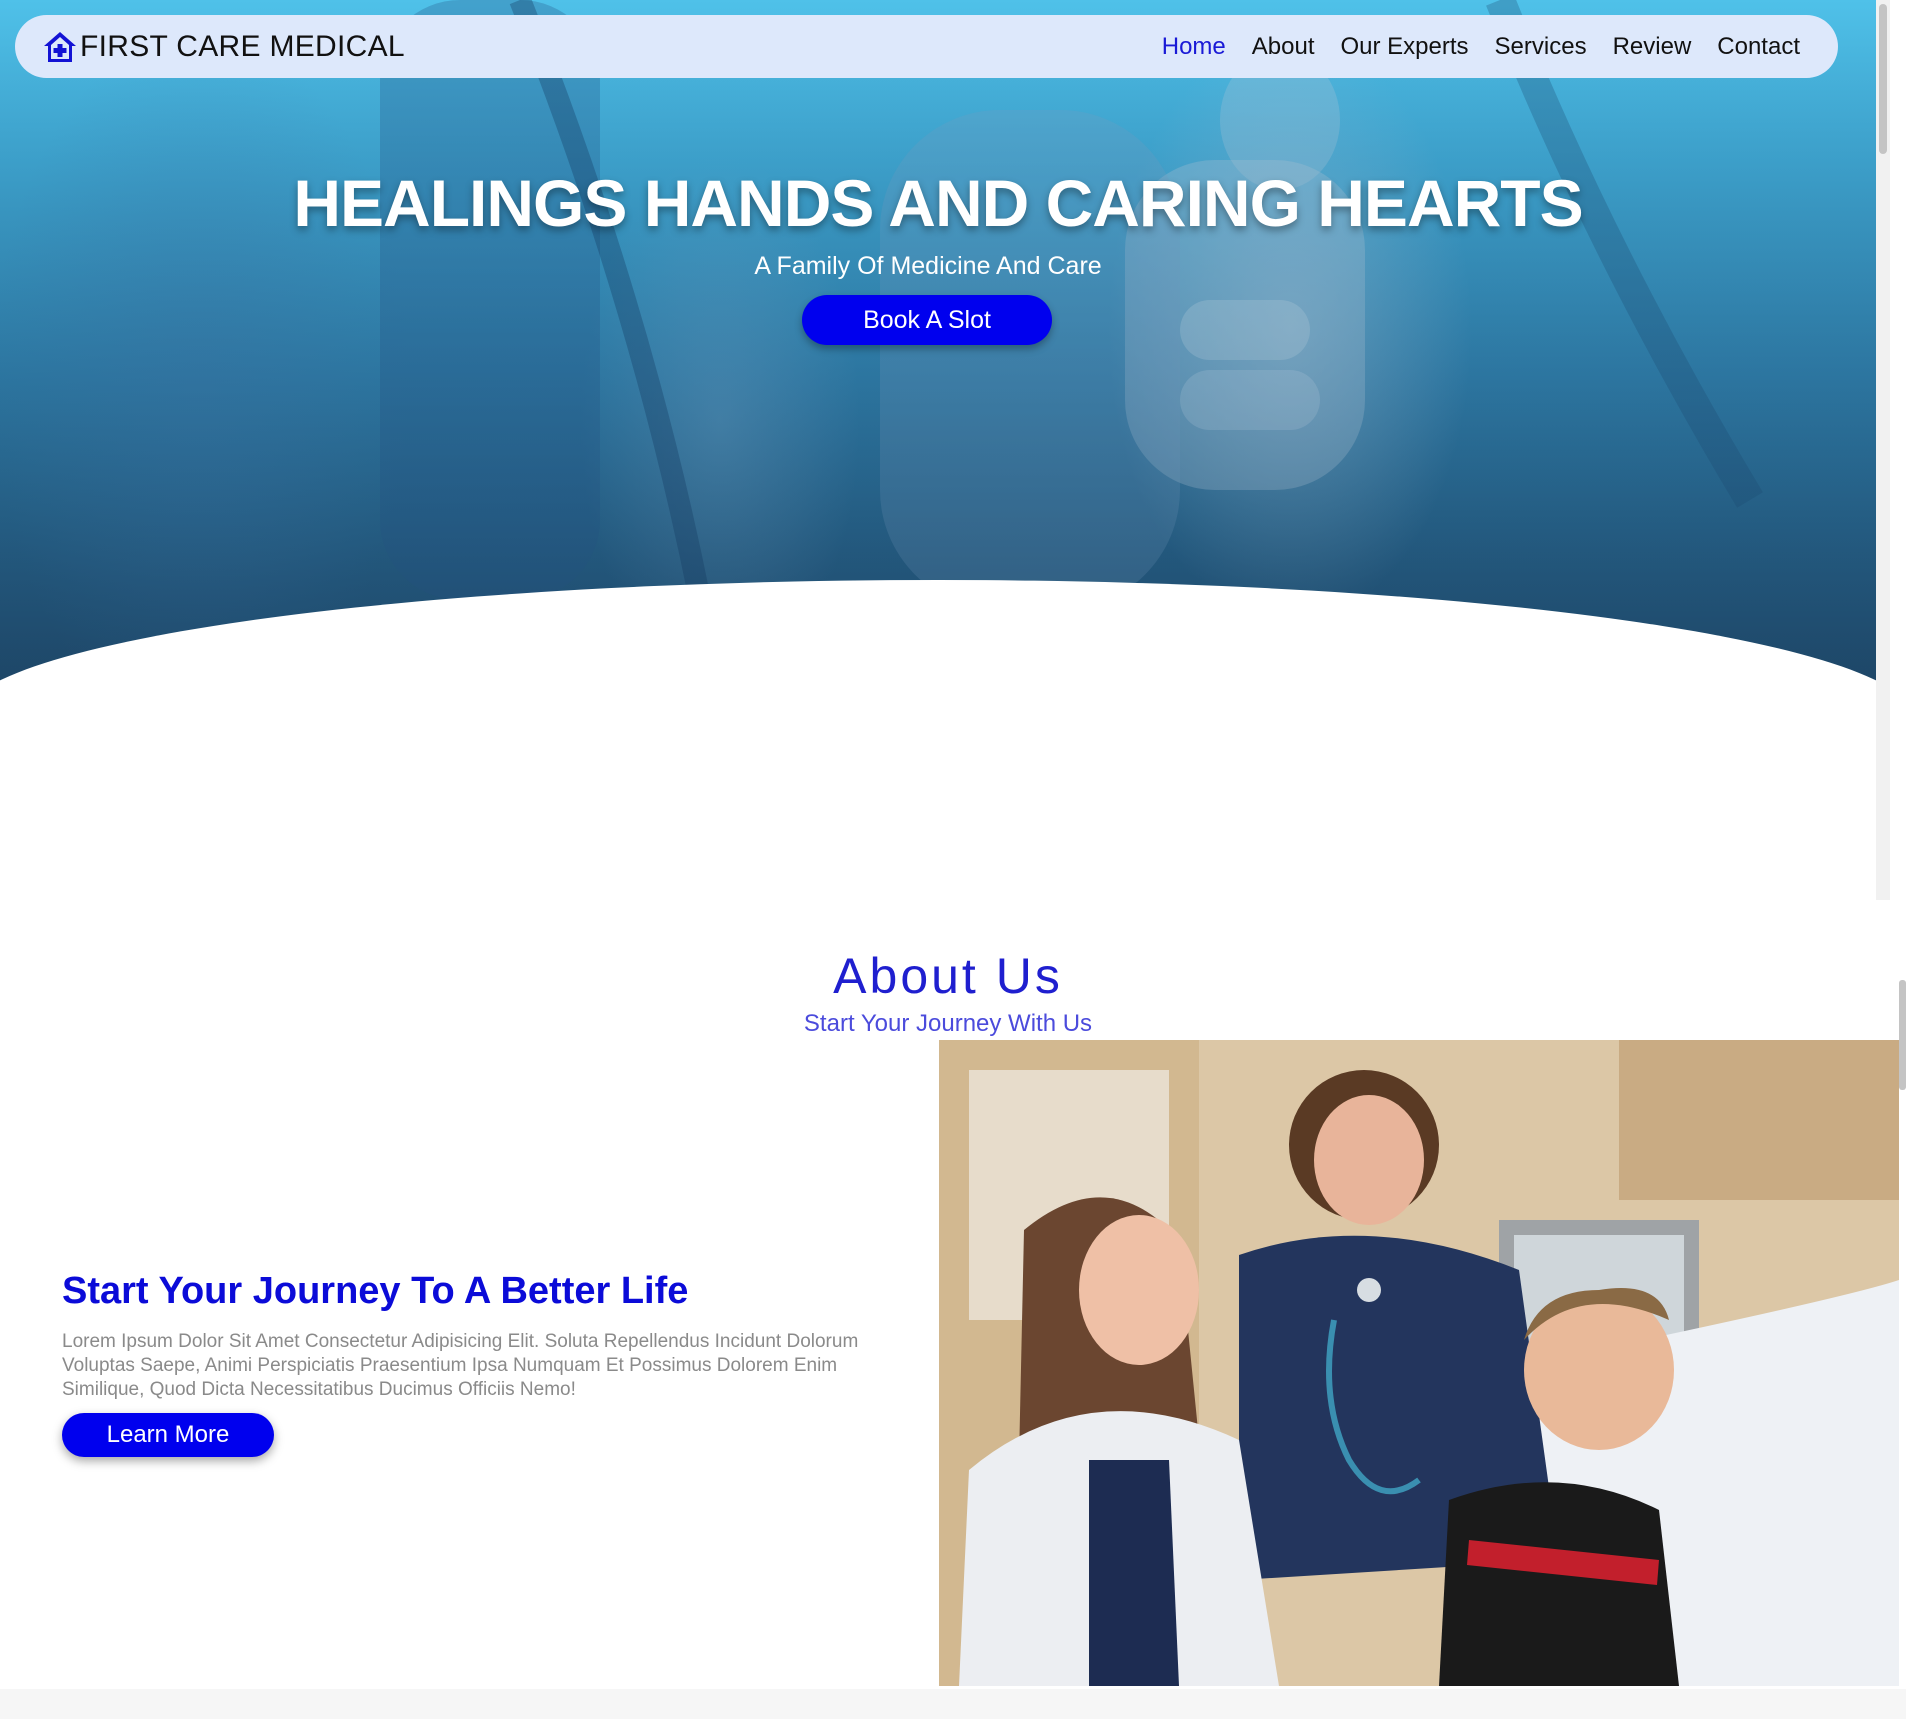 This screenshot has width=1906, height=1719. I want to click on next-section-strip, so click(953, 1704).